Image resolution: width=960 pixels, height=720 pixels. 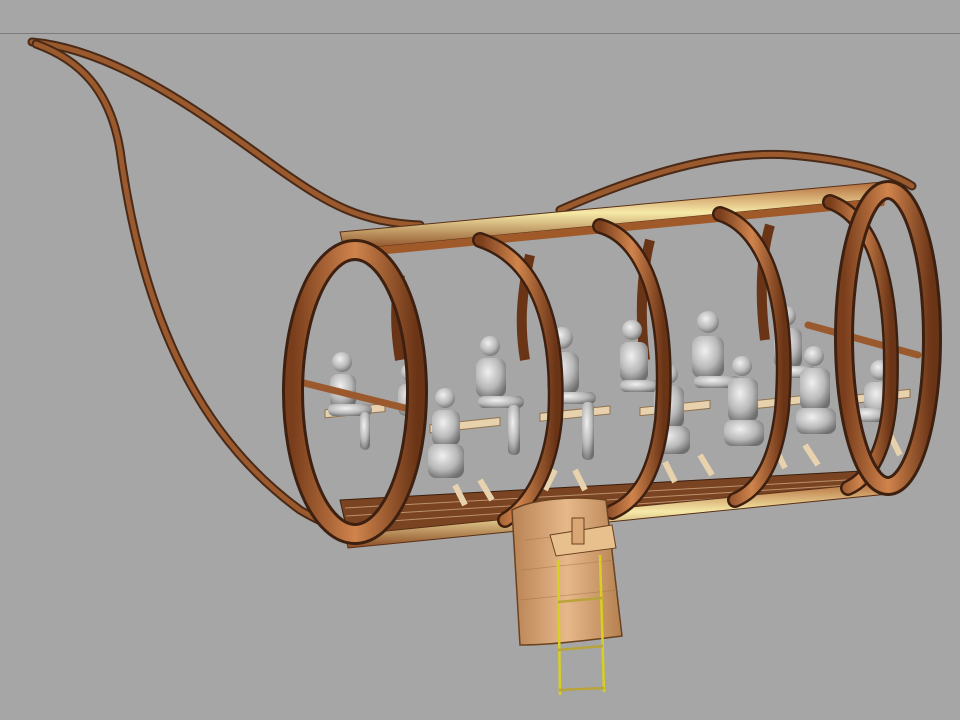 What do you see at coordinates (226, 133) in the screenshot?
I see `tail-rib-outer` at bounding box center [226, 133].